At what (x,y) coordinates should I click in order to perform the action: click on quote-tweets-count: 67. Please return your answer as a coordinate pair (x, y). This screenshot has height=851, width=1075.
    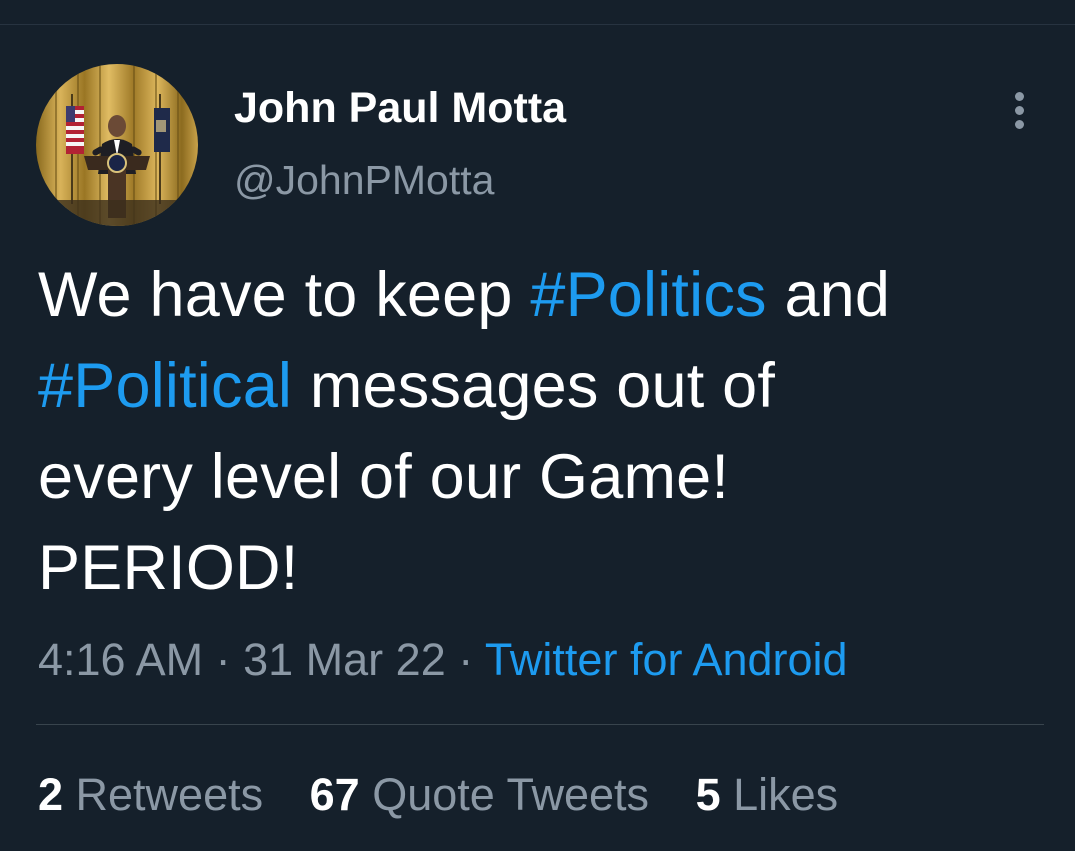
    Looking at the image, I should click on (334, 794).